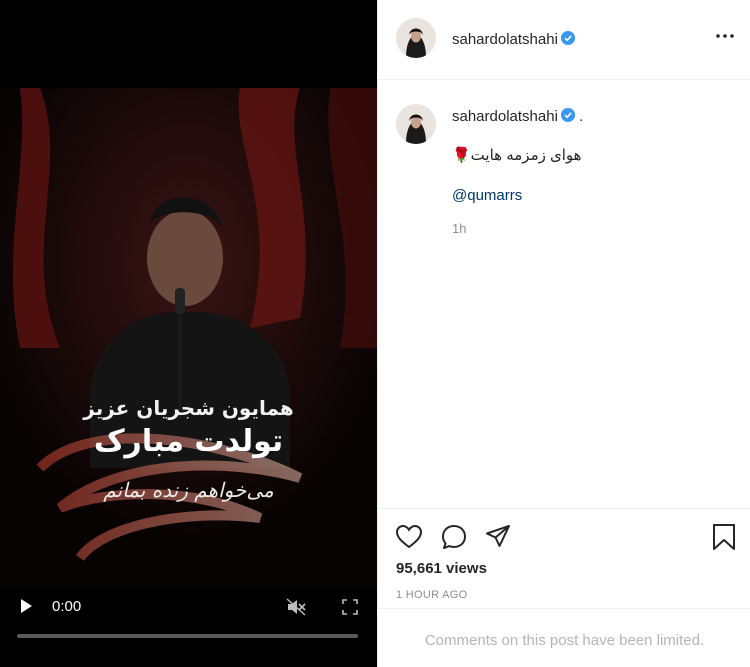  What do you see at coordinates (505, 39) in the screenshot?
I see `author-username: sahardolatshahi` at bounding box center [505, 39].